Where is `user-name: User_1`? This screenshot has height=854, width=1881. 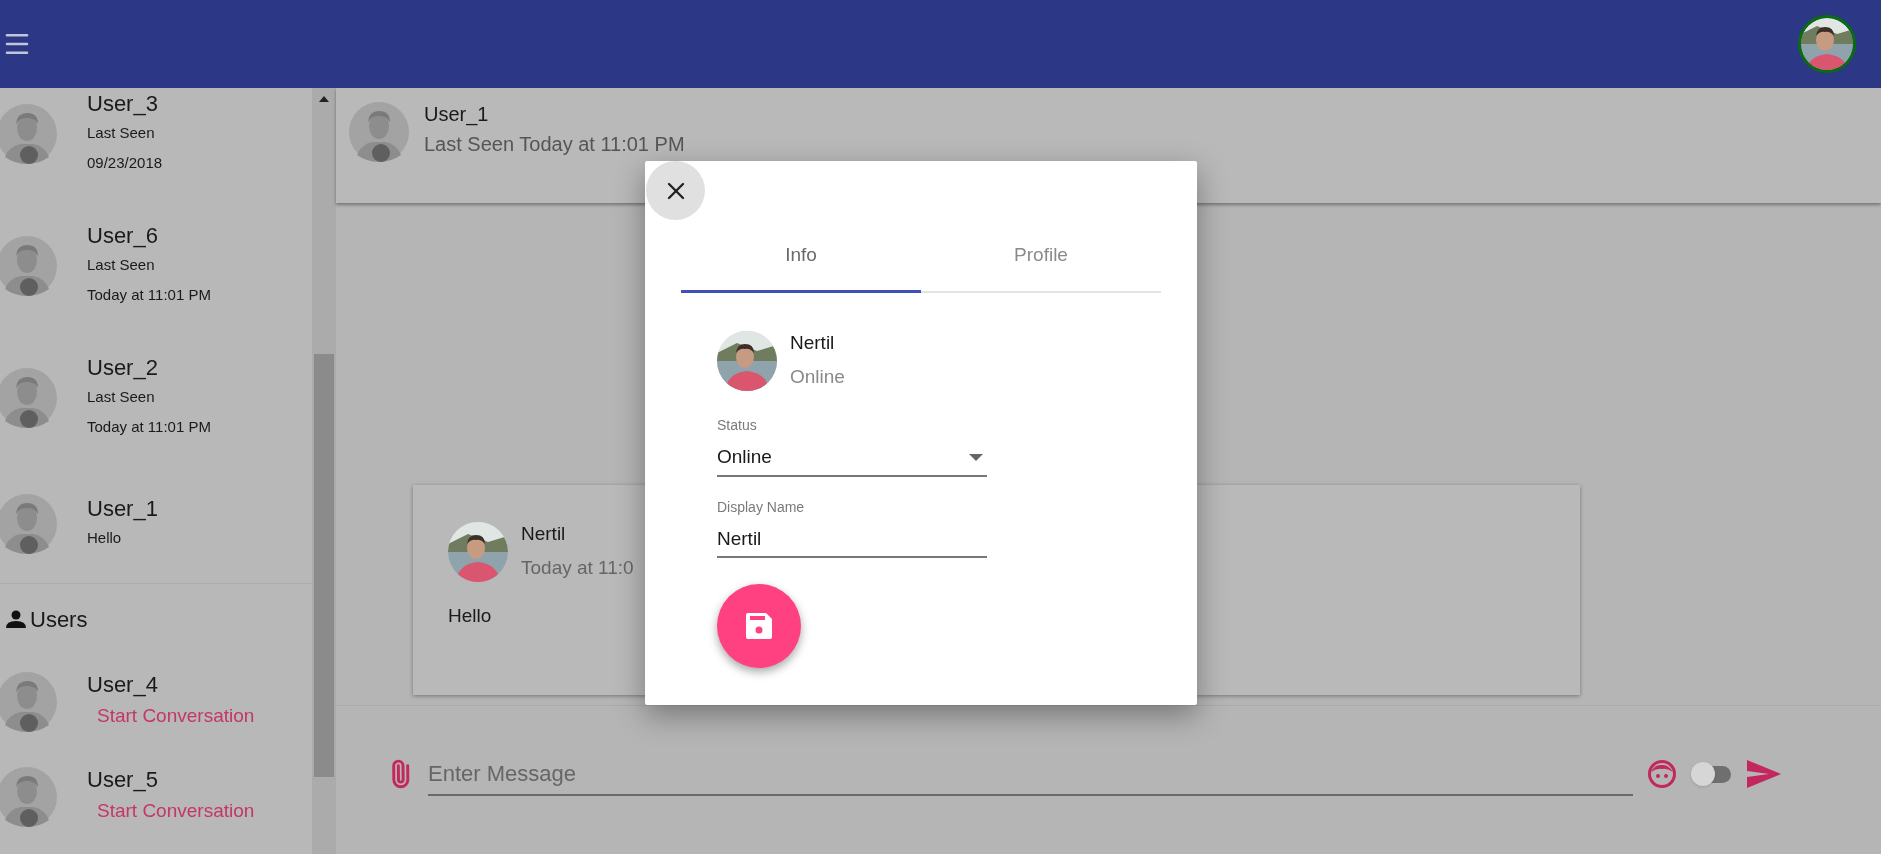
user-name: User_1 is located at coordinates (122, 508).